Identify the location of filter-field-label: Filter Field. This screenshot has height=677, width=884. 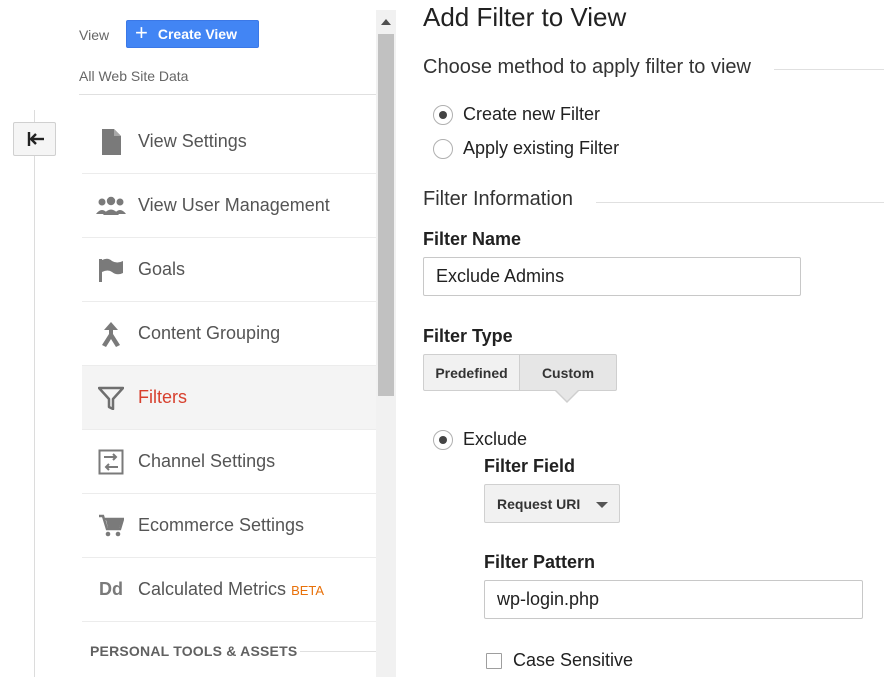
(530, 466).